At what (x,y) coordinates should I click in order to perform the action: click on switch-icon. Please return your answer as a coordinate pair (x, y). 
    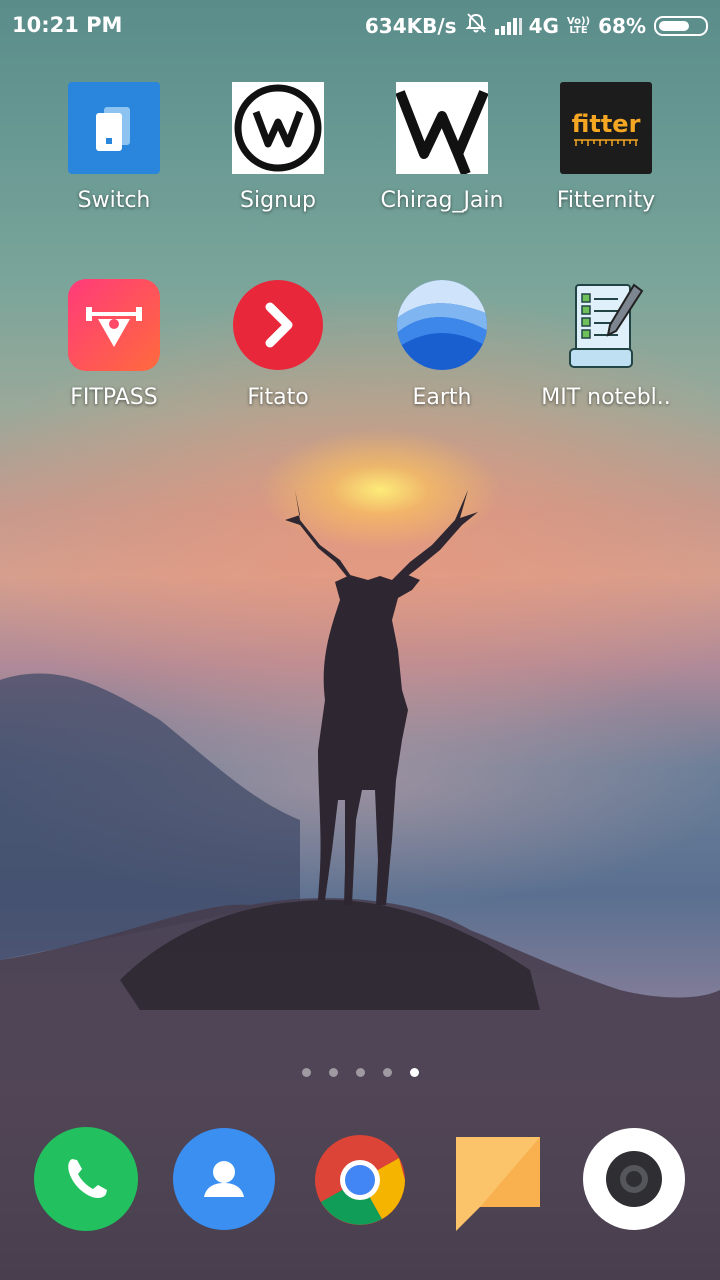
    Looking at the image, I should click on (114, 128).